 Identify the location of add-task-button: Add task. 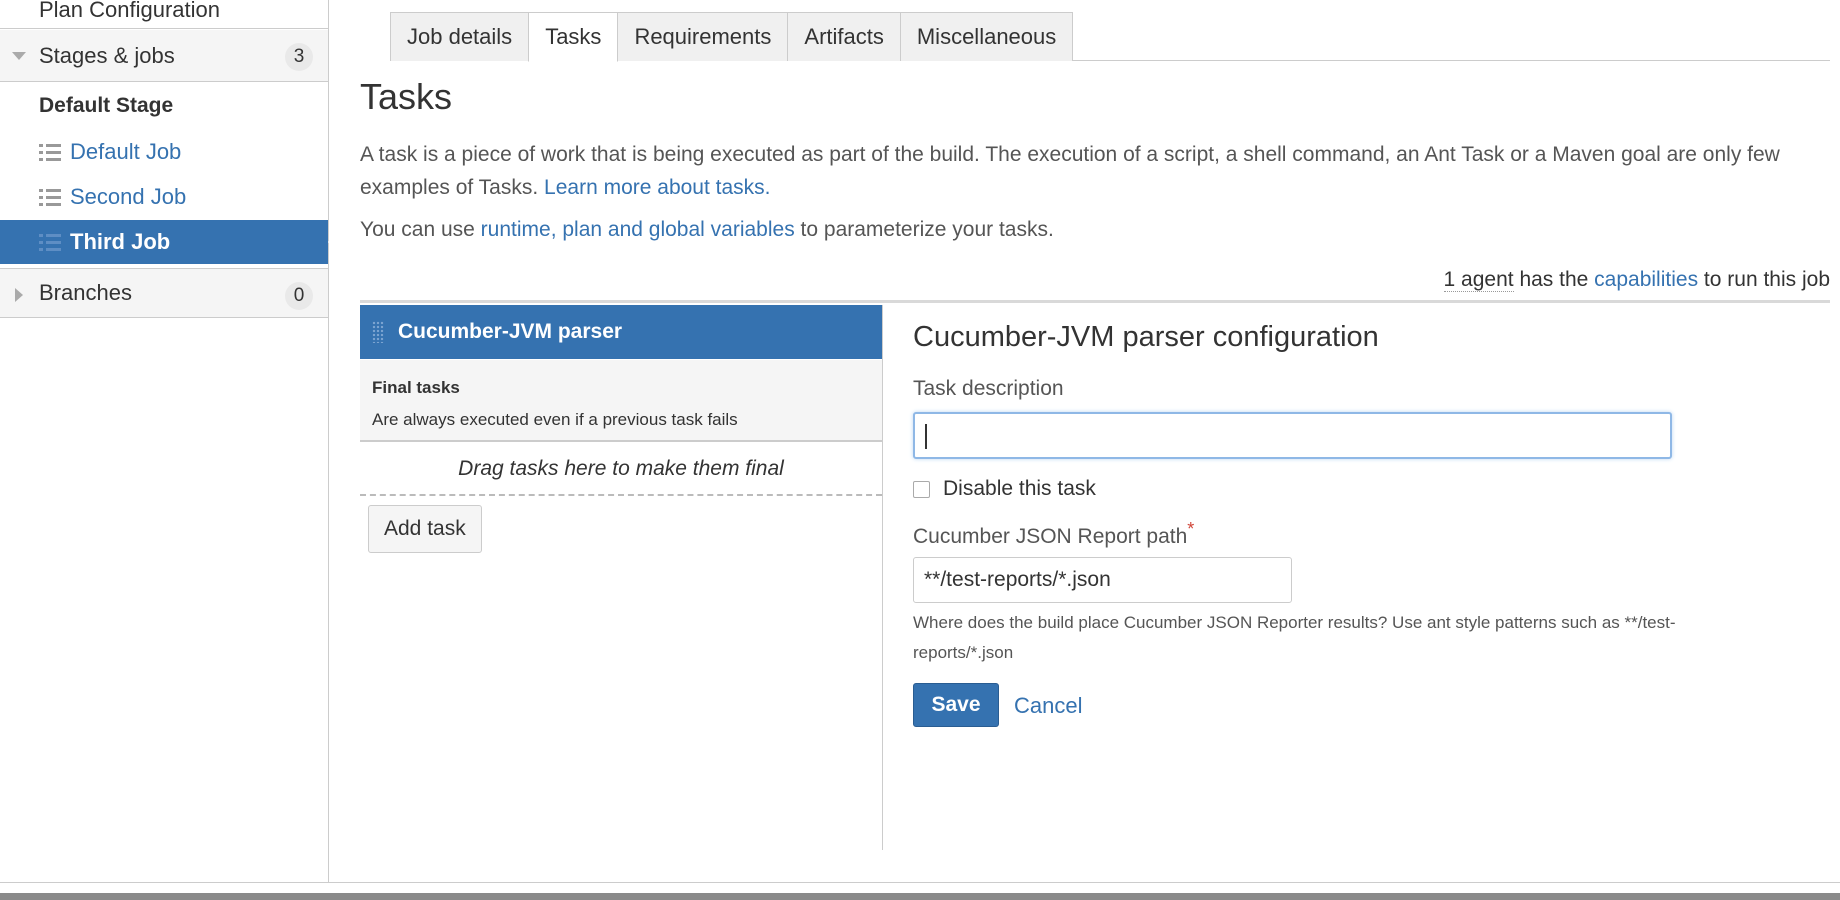
(425, 529).